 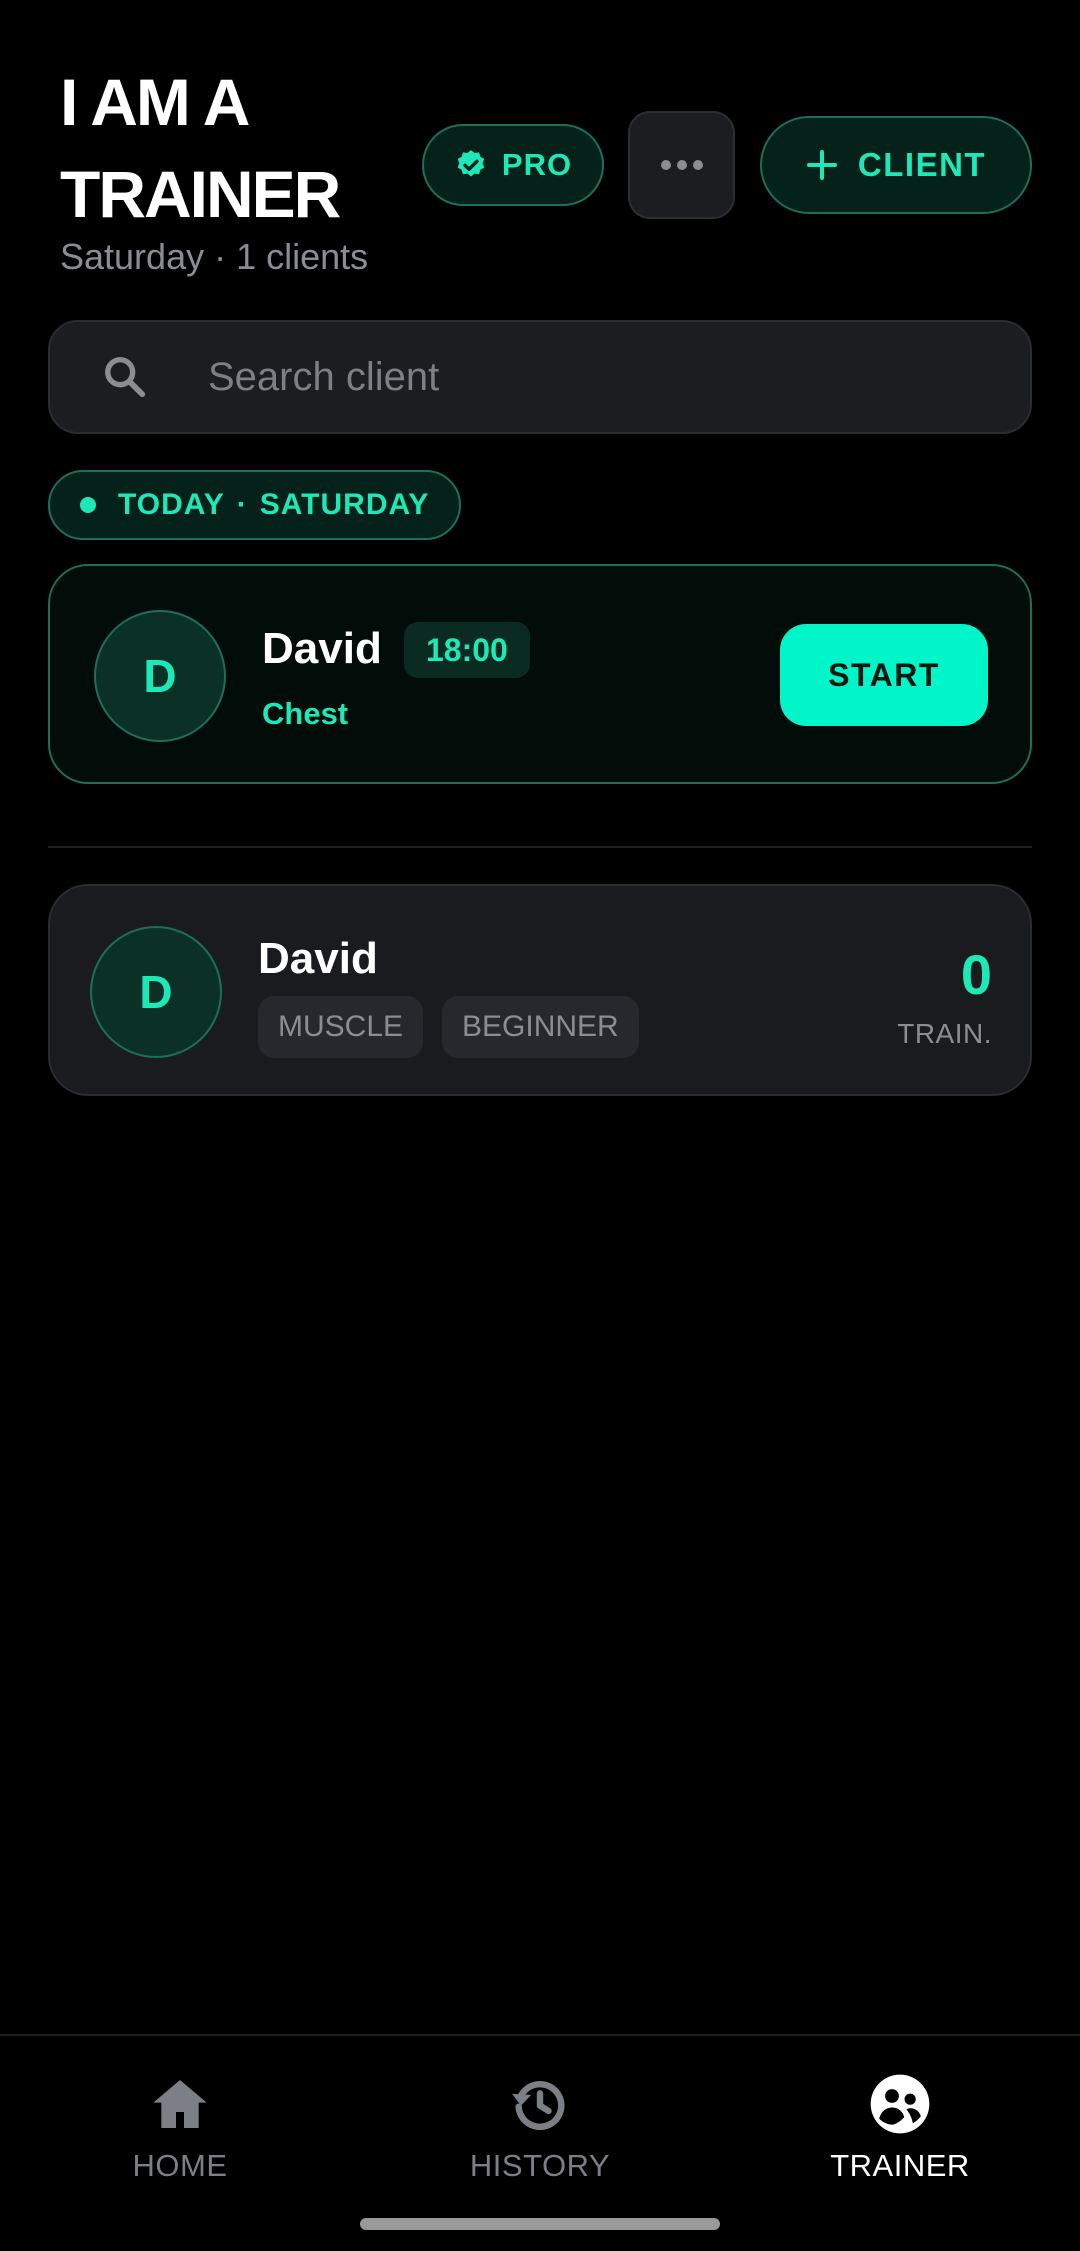 I want to click on session-focus: Chest, so click(x=305, y=713).